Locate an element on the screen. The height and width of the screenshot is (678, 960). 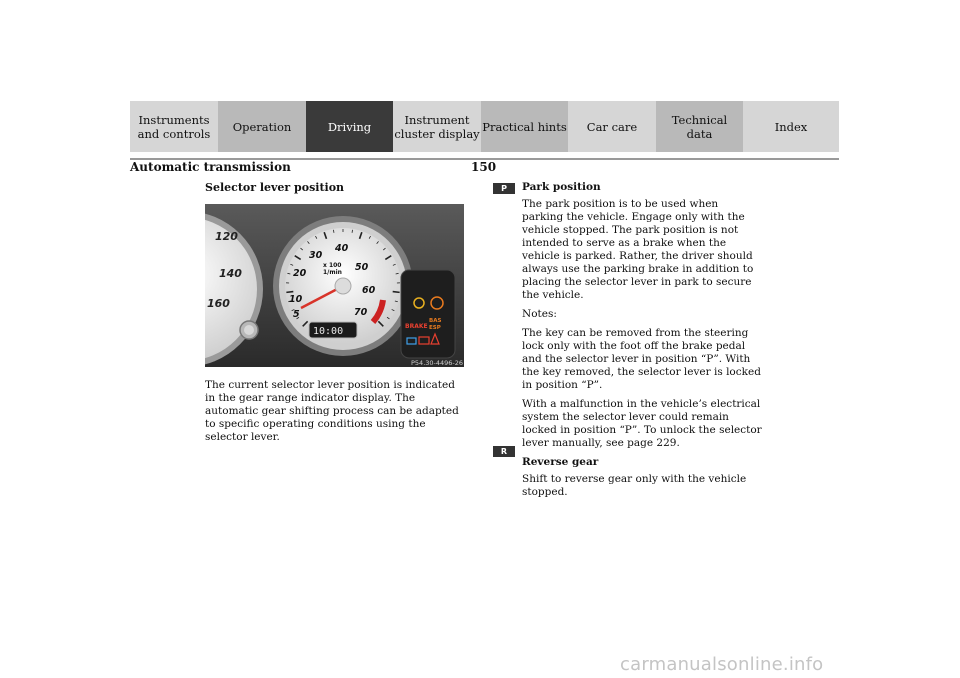
tab-driving: Driving is located at coordinates (349, 126).